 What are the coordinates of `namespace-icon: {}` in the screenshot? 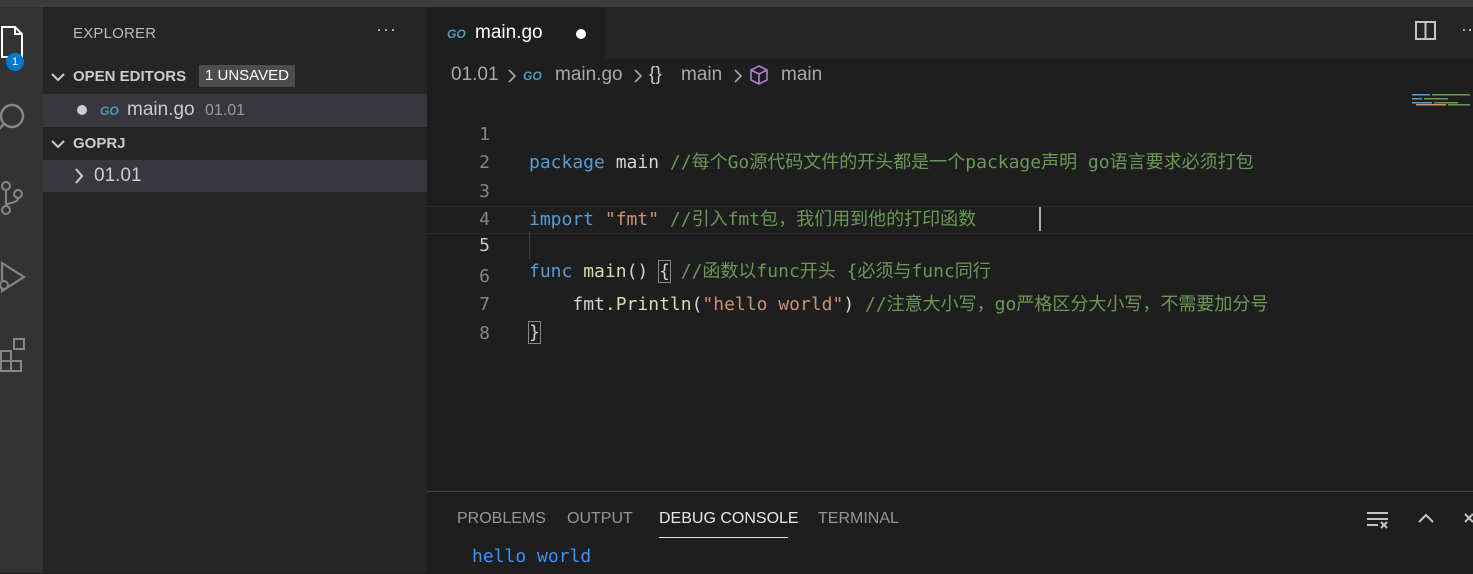 It's located at (655, 74).